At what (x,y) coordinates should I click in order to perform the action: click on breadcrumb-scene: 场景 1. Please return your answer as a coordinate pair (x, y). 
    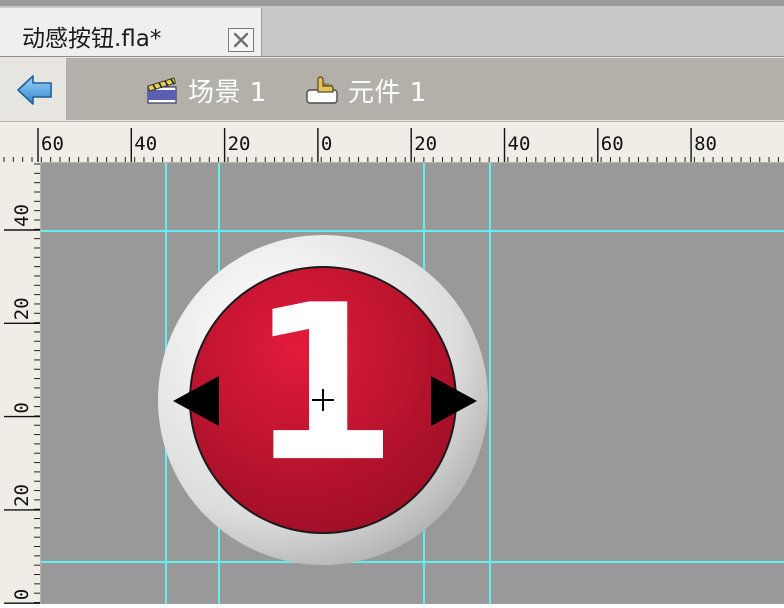
    Looking at the image, I should click on (205, 91).